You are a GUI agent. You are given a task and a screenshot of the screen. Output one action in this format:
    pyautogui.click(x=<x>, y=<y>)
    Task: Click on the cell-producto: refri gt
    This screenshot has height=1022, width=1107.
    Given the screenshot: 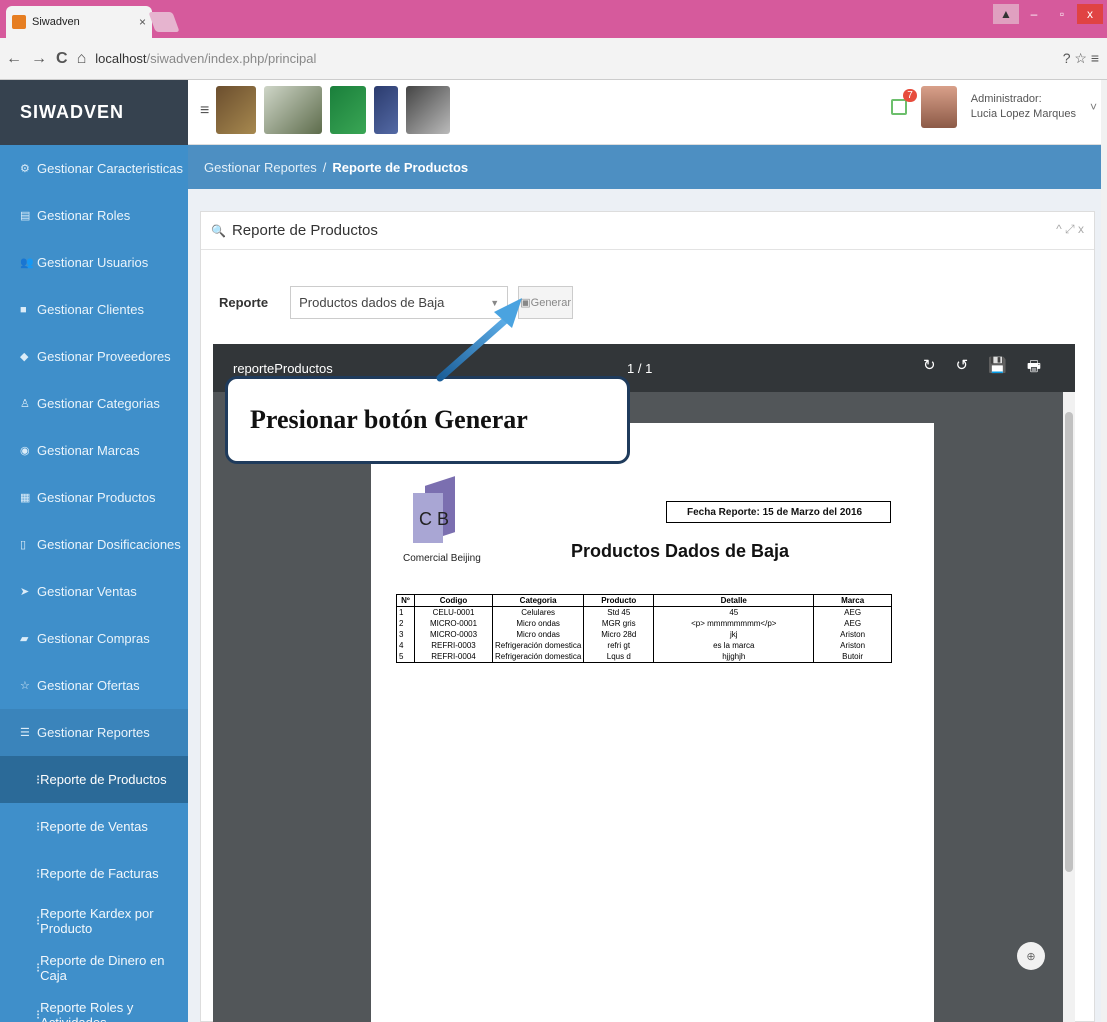 What is the action you would take?
    pyautogui.click(x=619, y=645)
    